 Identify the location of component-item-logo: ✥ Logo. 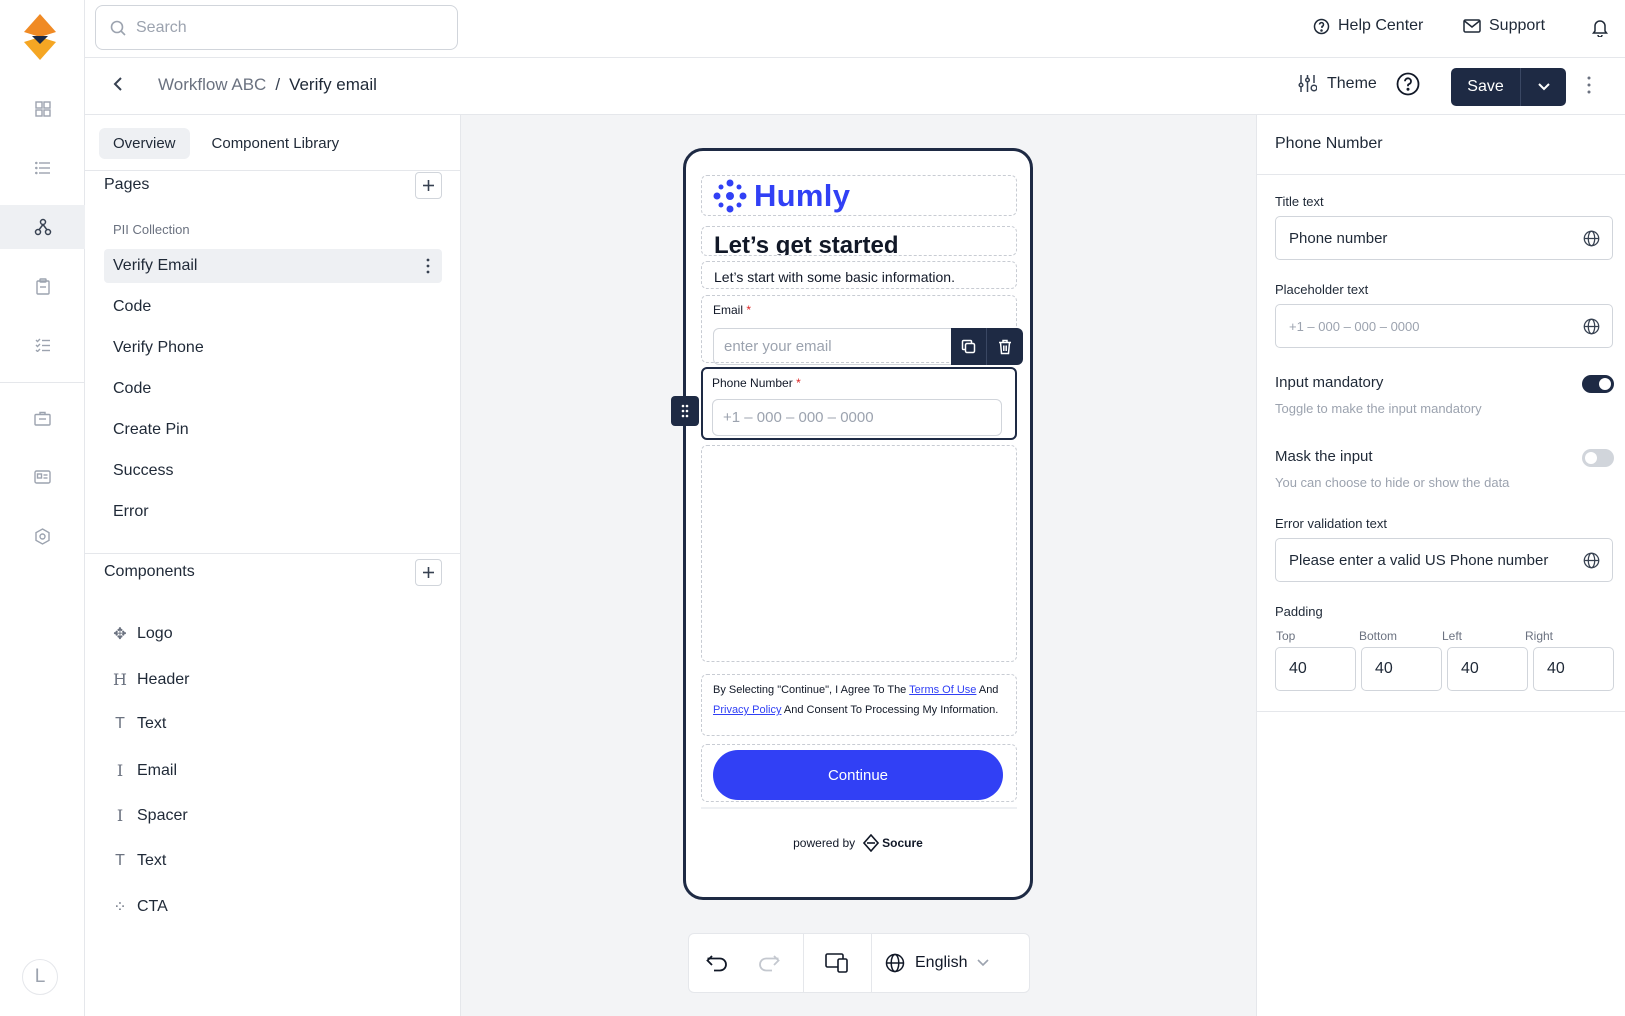
(142, 634).